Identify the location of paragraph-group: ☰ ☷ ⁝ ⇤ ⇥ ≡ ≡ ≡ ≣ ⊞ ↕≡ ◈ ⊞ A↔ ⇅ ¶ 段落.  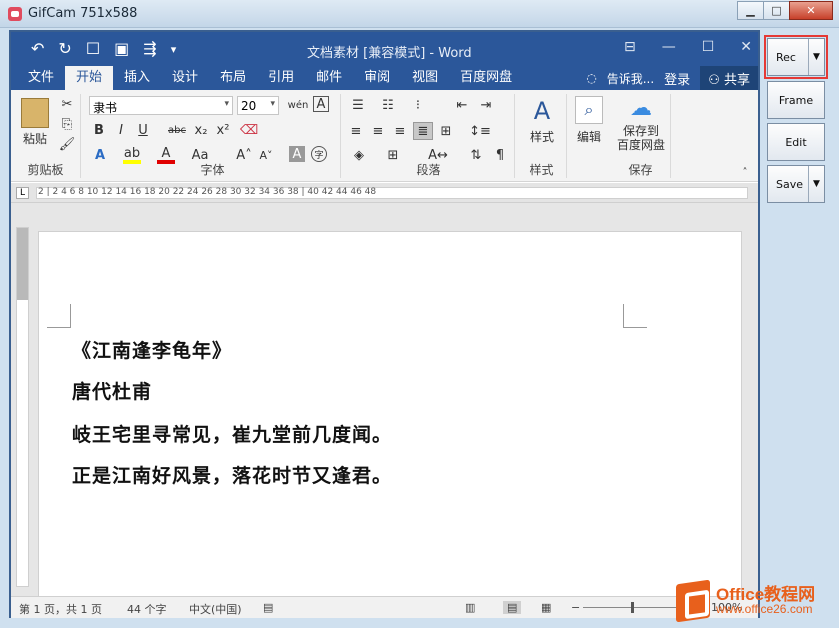
(429, 136).